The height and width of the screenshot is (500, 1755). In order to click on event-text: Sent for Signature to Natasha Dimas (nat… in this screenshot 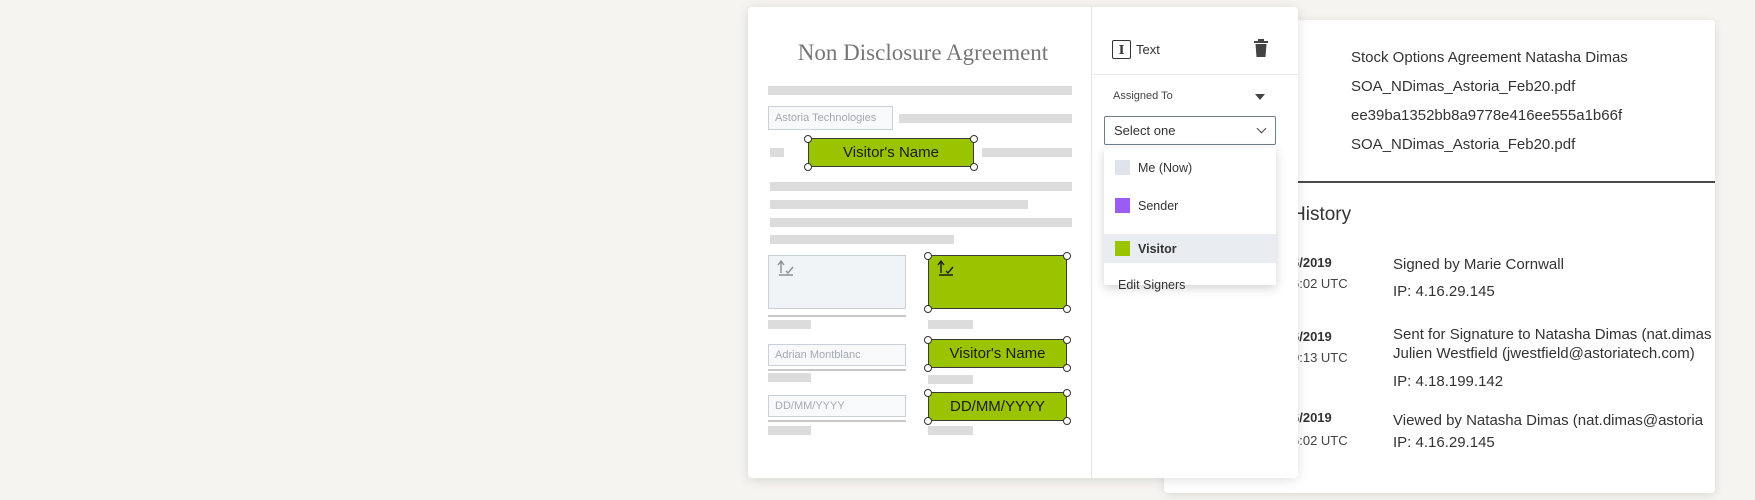, I will do `click(1552, 334)`.